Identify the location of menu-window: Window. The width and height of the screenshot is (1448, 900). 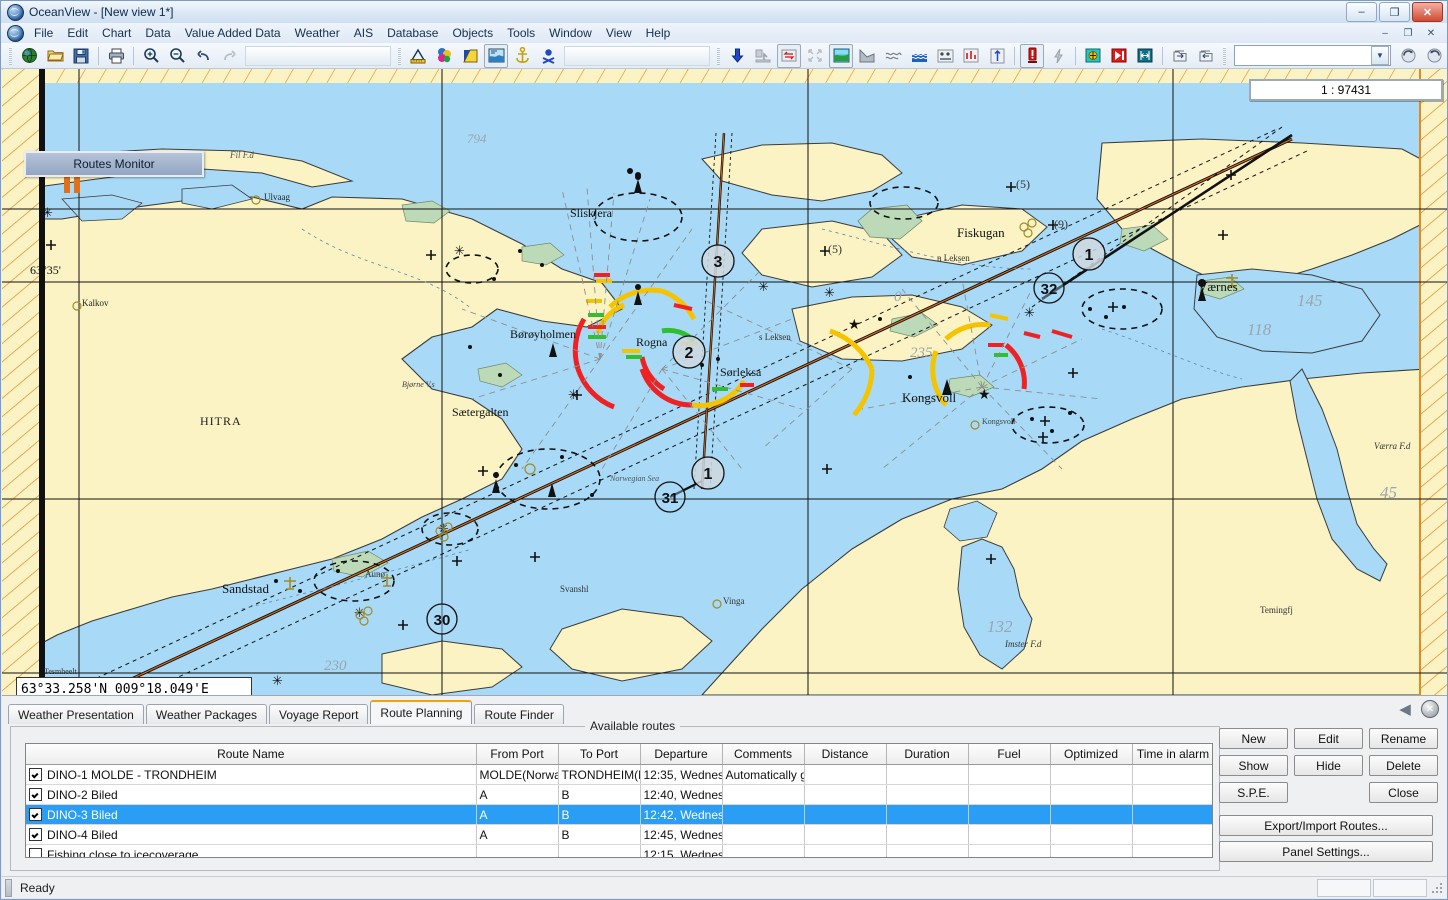
(570, 33).